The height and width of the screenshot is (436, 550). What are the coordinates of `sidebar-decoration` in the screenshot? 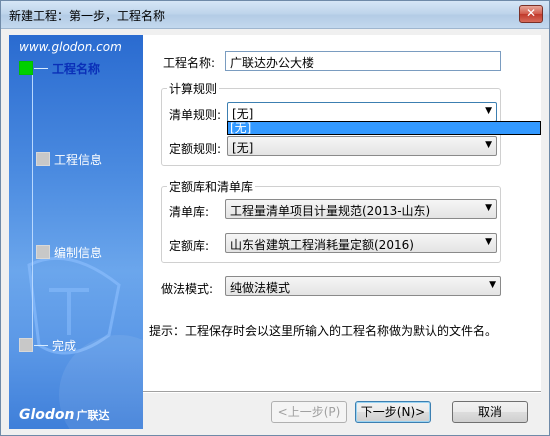 It's located at (85, 342).